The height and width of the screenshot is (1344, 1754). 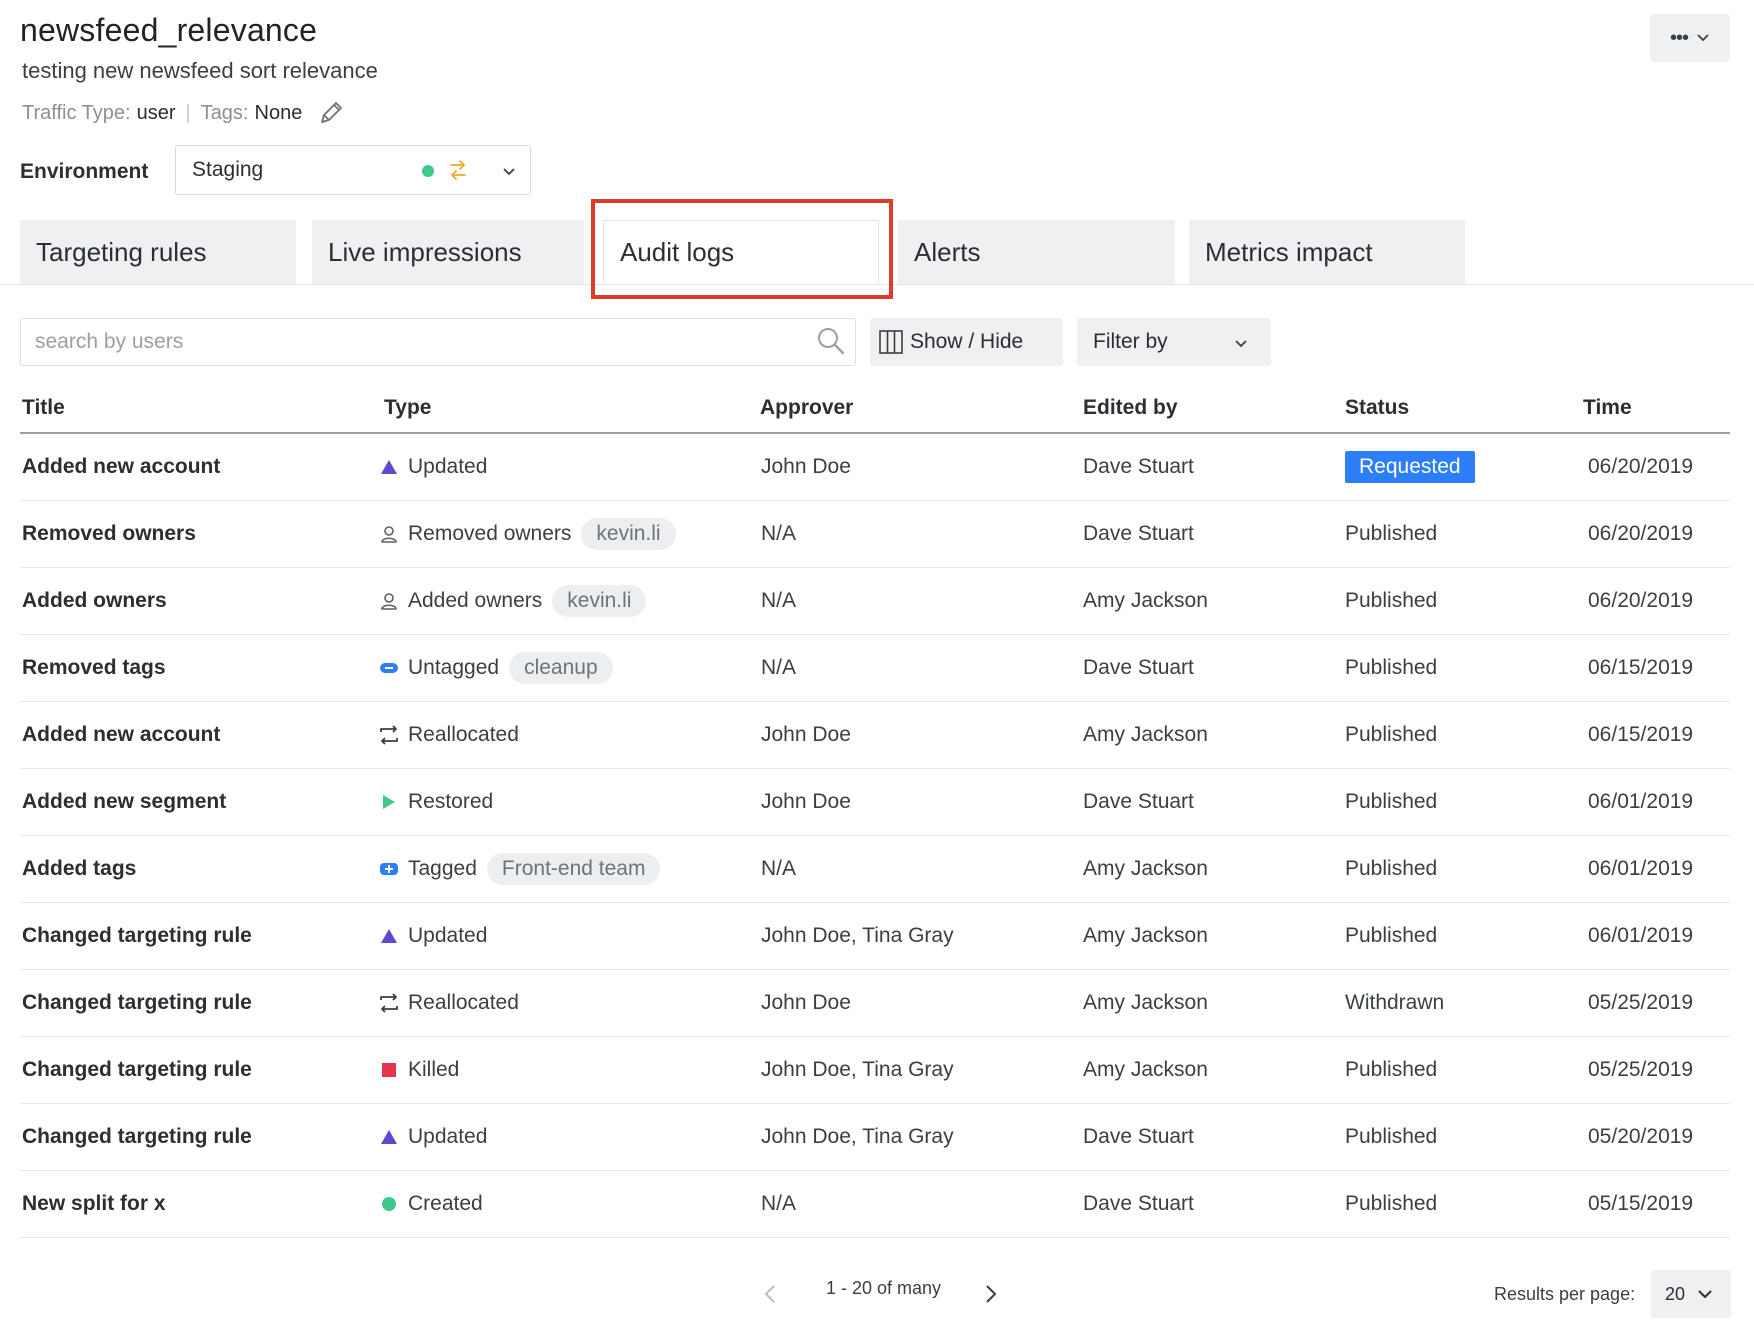 I want to click on environment-value: Staging, so click(x=228, y=169).